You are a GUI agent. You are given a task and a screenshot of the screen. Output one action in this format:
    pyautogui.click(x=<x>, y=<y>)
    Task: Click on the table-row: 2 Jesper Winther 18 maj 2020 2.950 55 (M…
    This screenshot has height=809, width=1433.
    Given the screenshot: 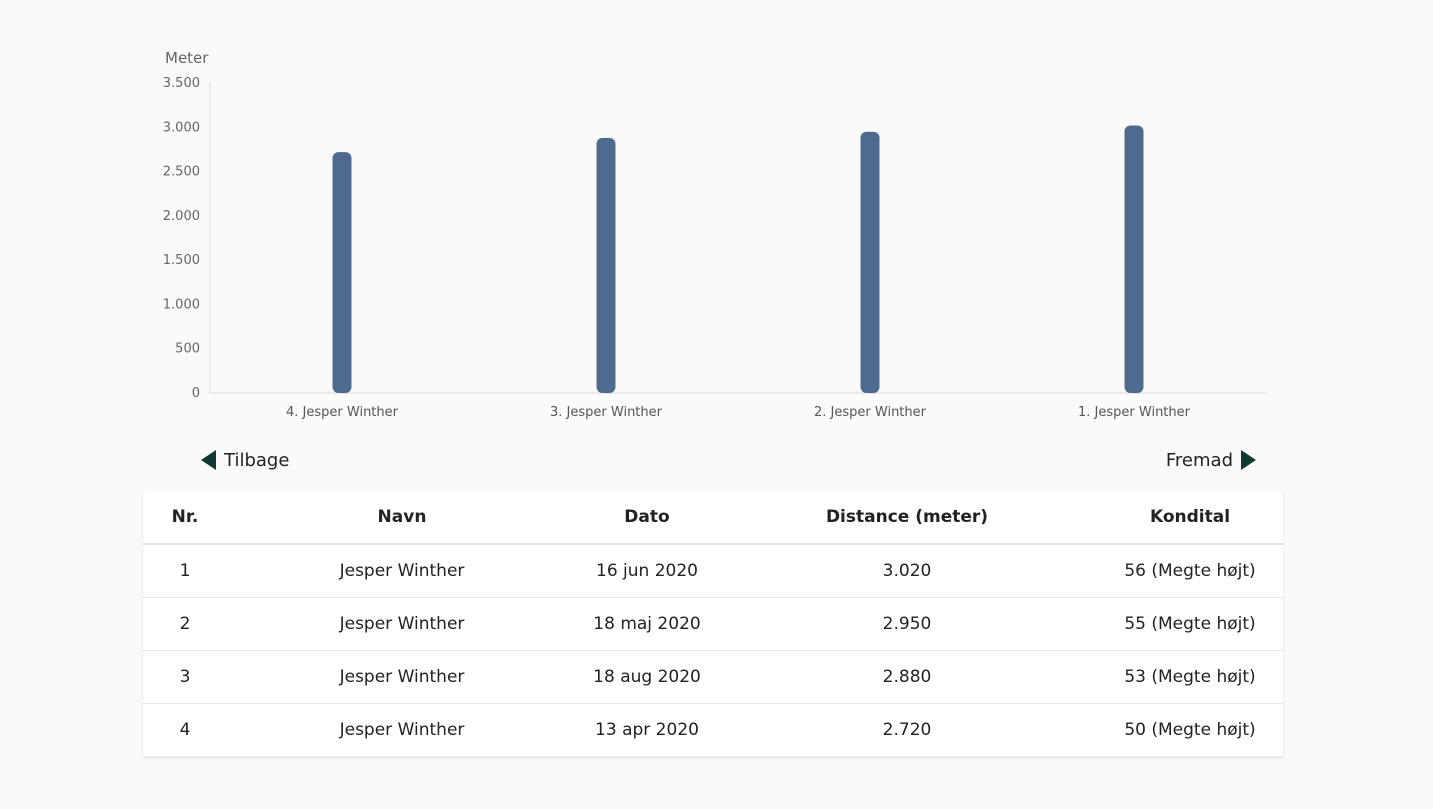 What is the action you would take?
    pyautogui.click(x=713, y=624)
    